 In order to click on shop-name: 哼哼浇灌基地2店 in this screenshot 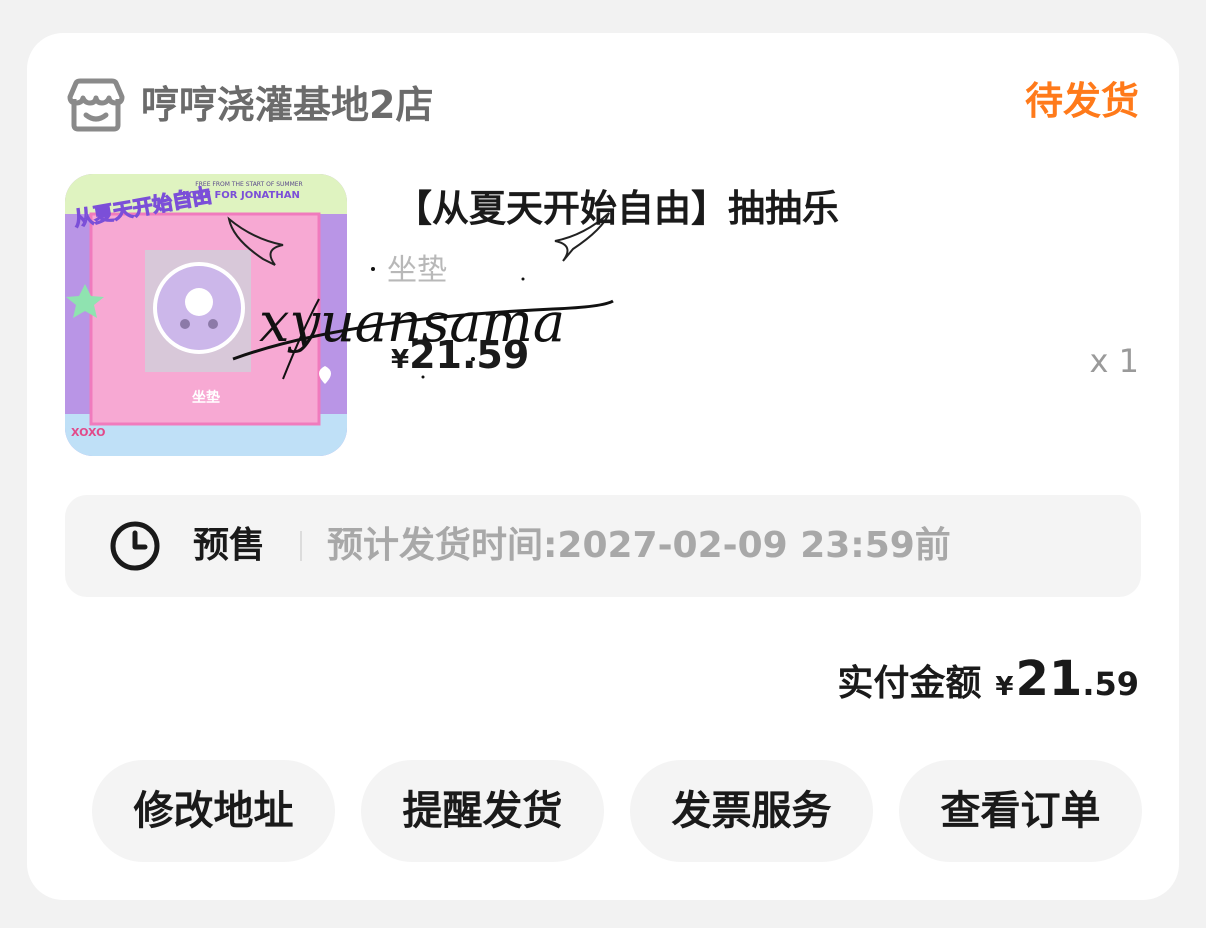, I will do `click(287, 105)`.